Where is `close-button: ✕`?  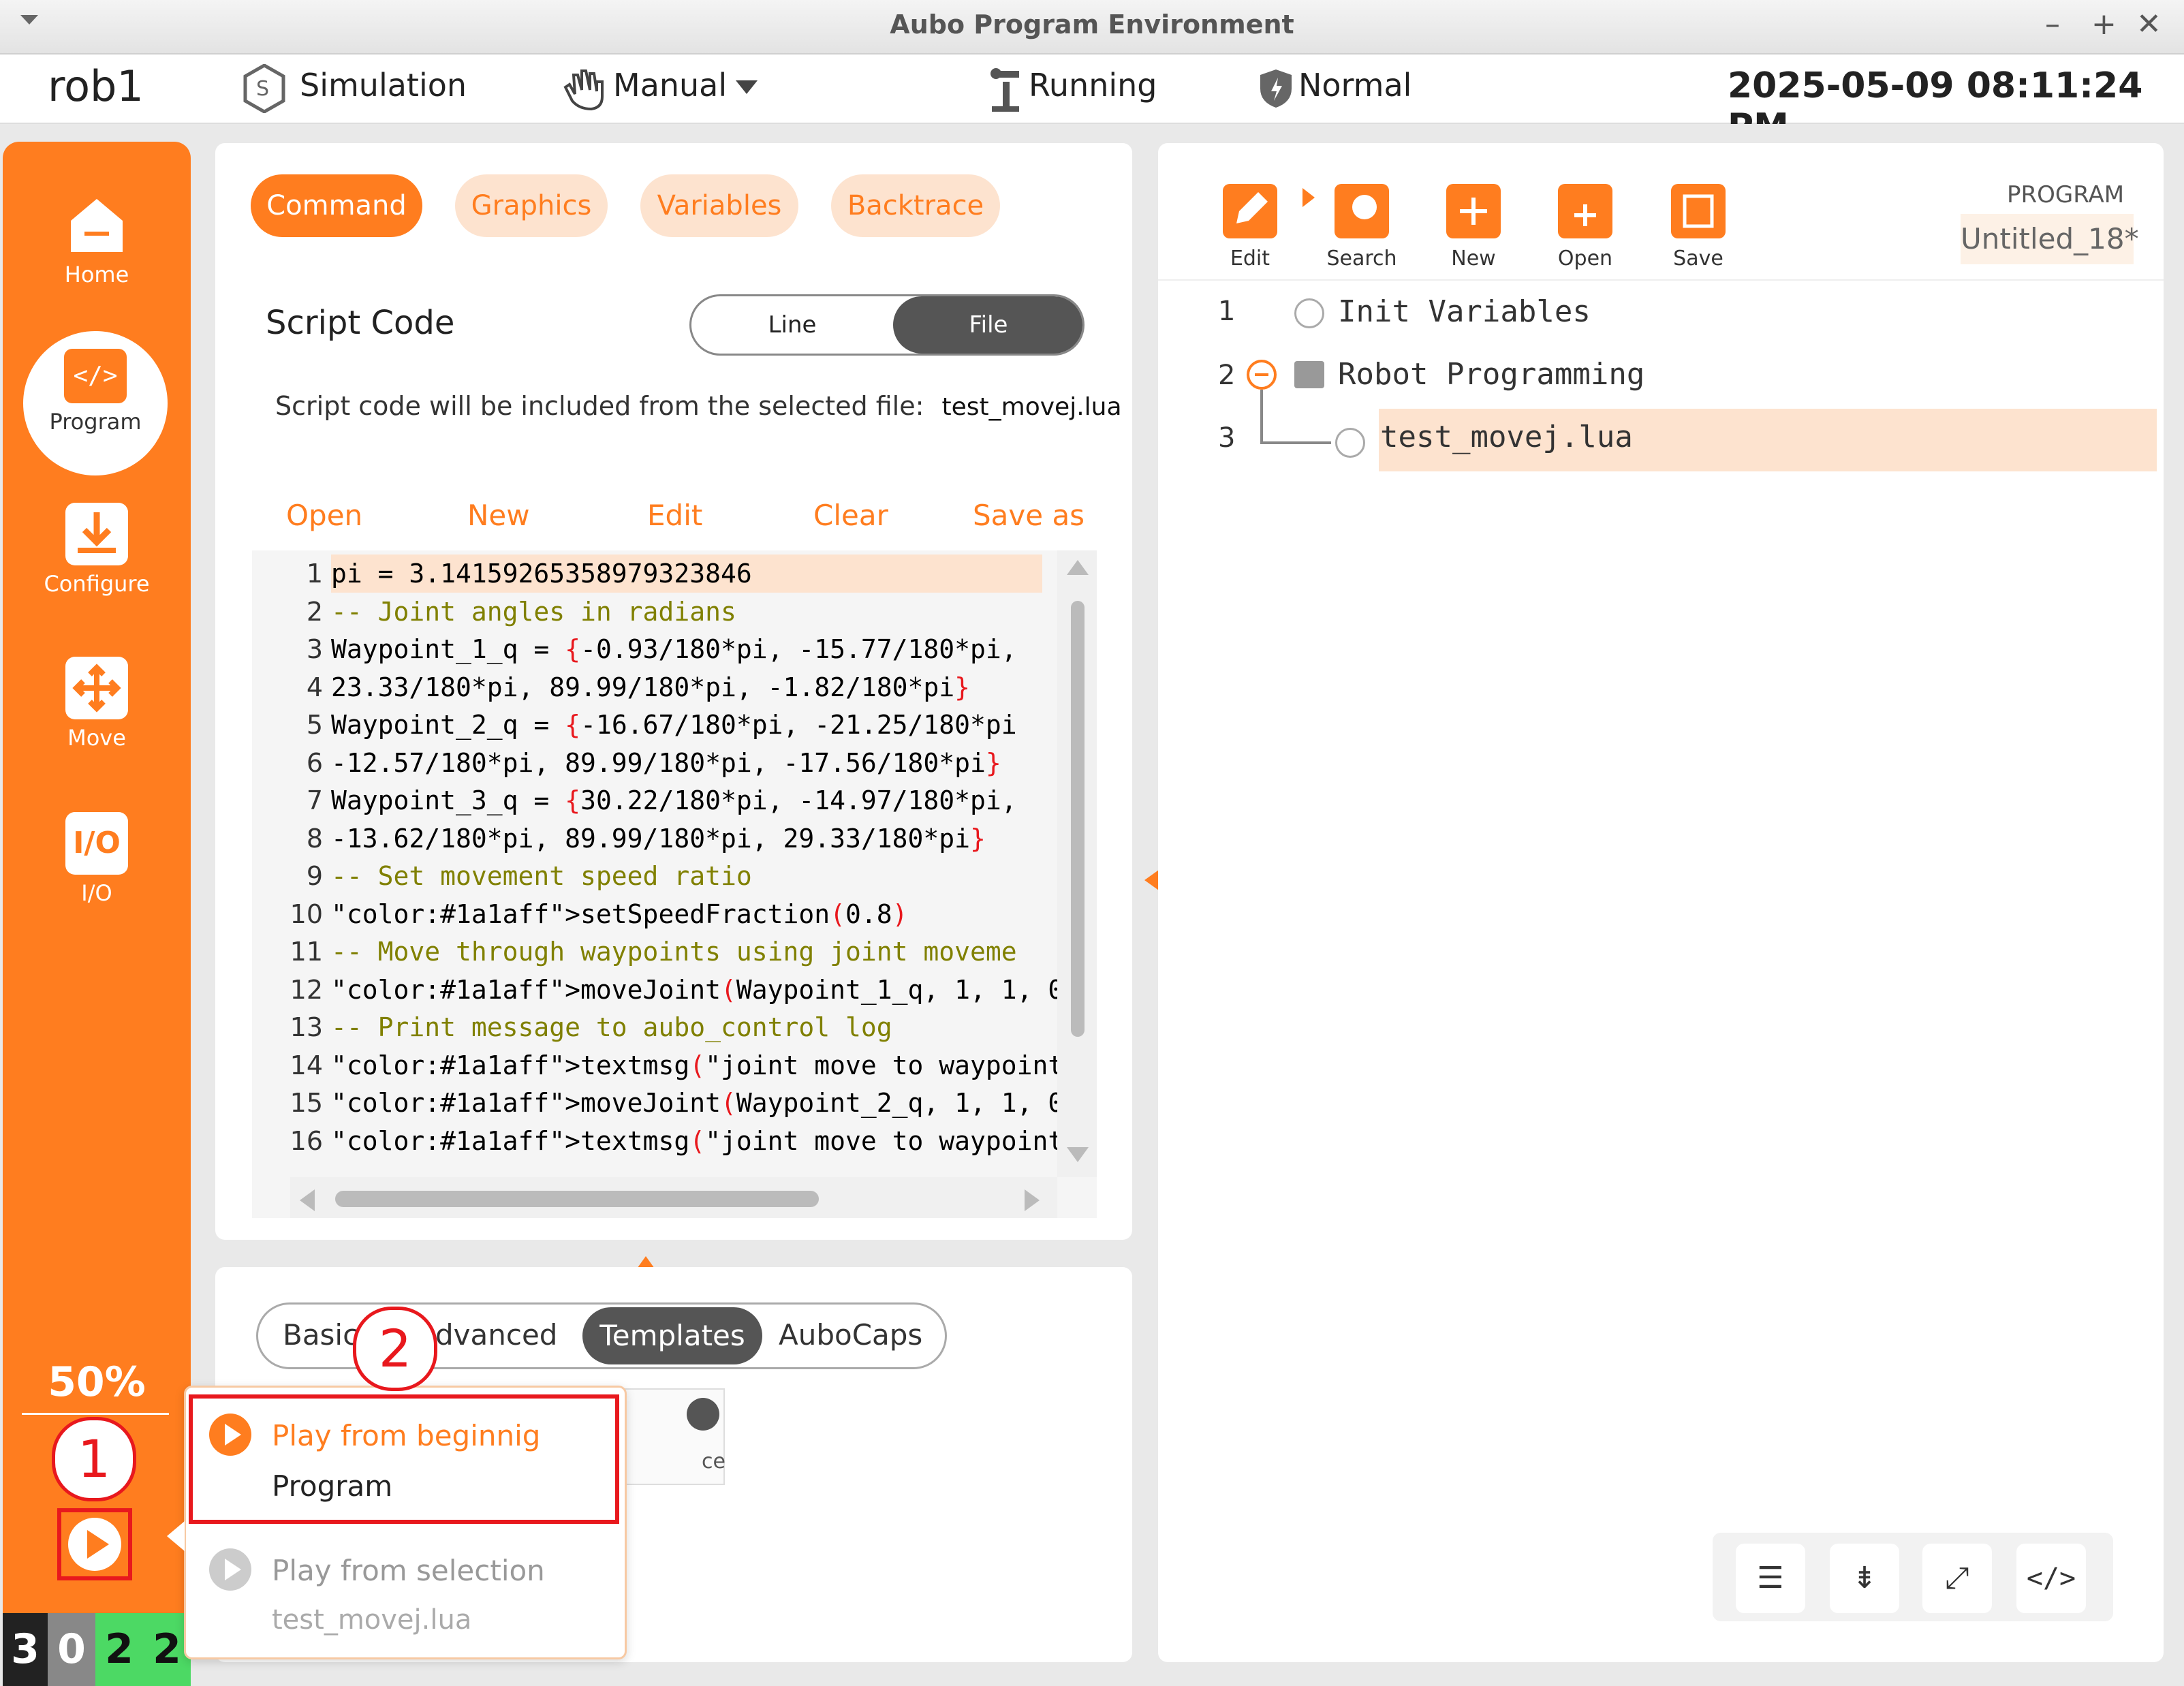
close-button: ✕ is located at coordinates (2149, 24).